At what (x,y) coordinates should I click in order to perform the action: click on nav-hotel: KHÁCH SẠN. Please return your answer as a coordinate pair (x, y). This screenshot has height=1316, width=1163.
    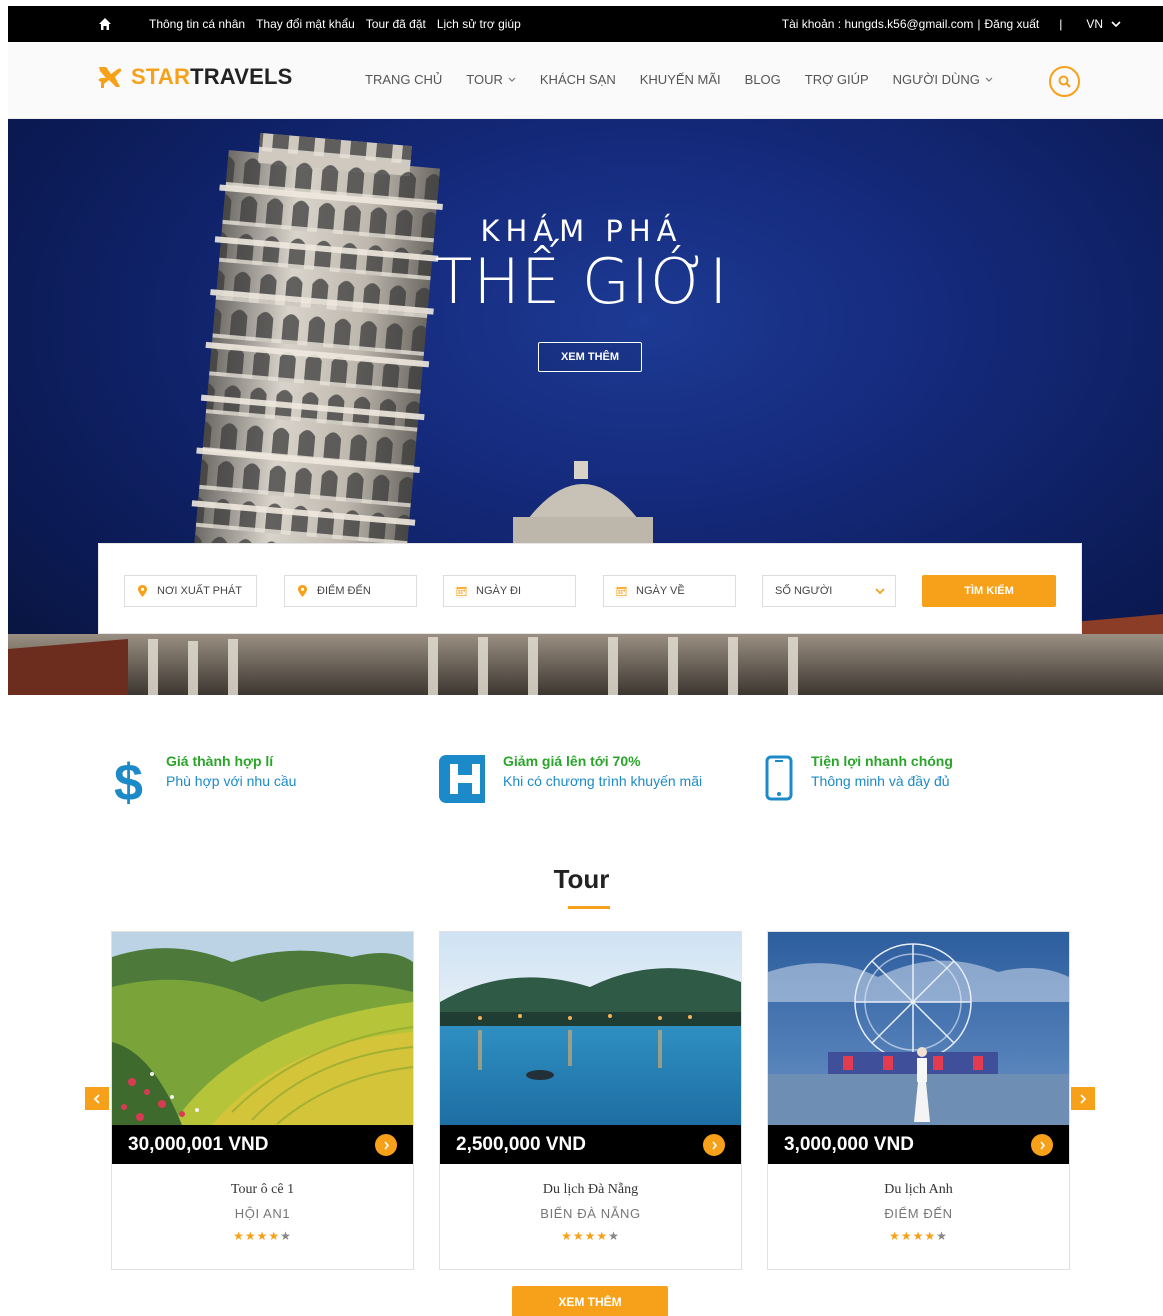
    Looking at the image, I should click on (578, 79).